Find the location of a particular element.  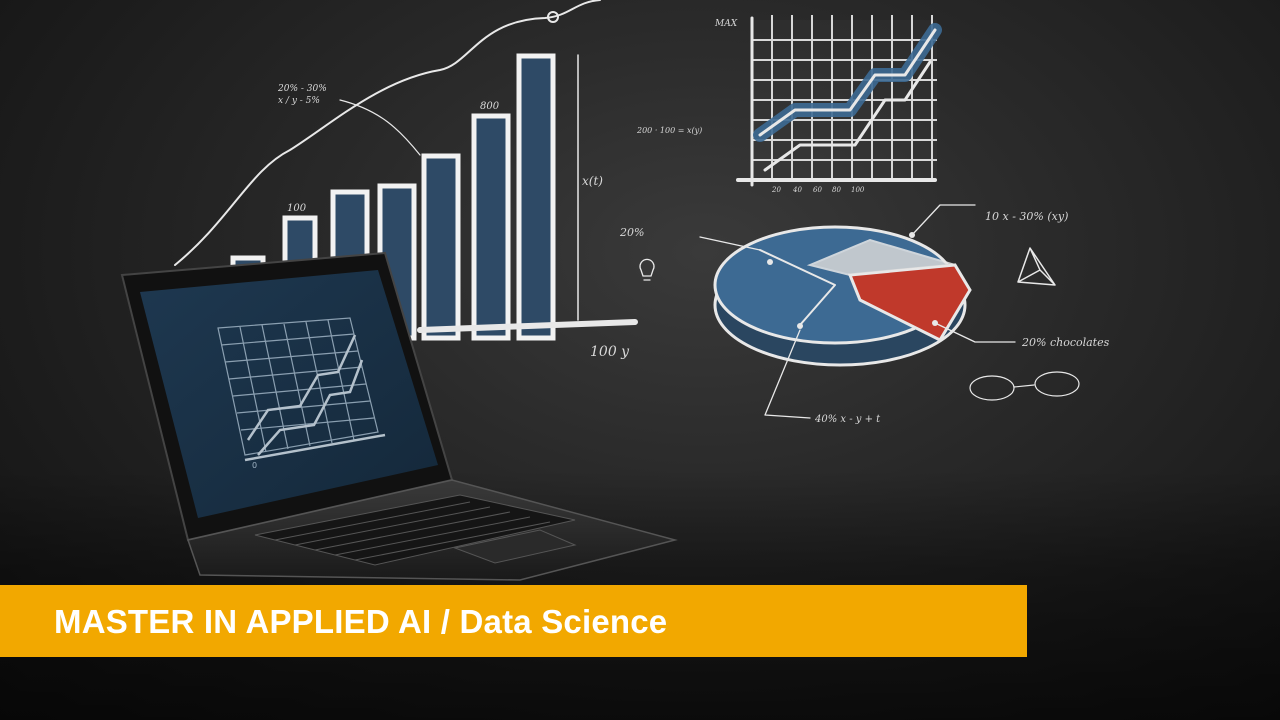

pyramid-icon is located at coordinates (1036, 266).